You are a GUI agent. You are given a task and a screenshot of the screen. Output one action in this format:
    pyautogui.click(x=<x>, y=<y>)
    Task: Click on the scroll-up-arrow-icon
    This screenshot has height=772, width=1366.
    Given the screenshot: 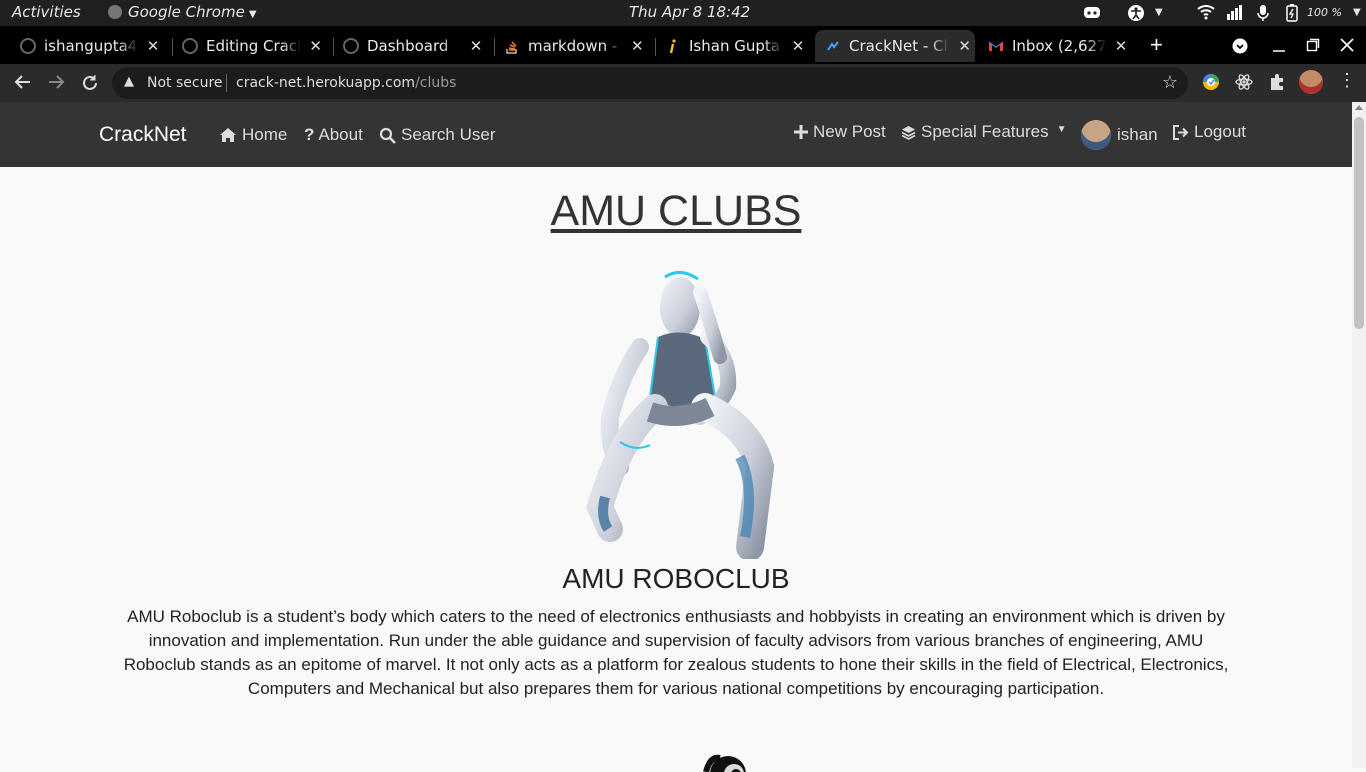 What is the action you would take?
    pyautogui.click(x=1359, y=107)
    